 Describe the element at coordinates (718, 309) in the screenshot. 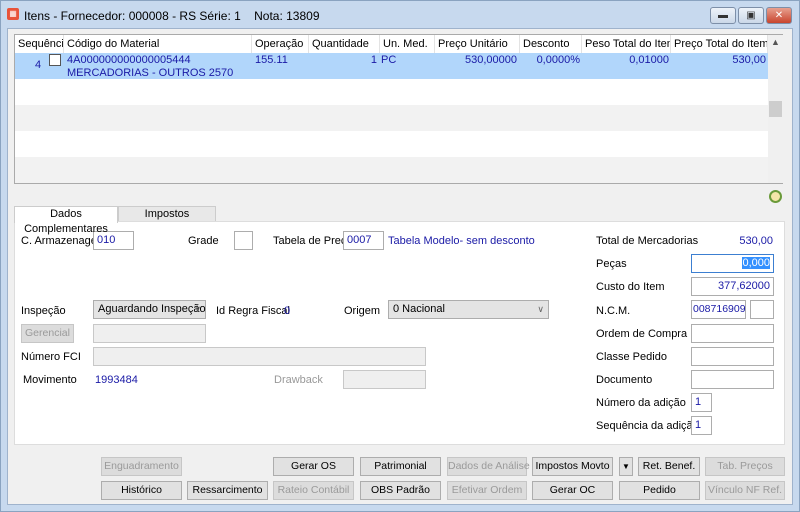

I see `ncm-input: 0087169090` at that location.